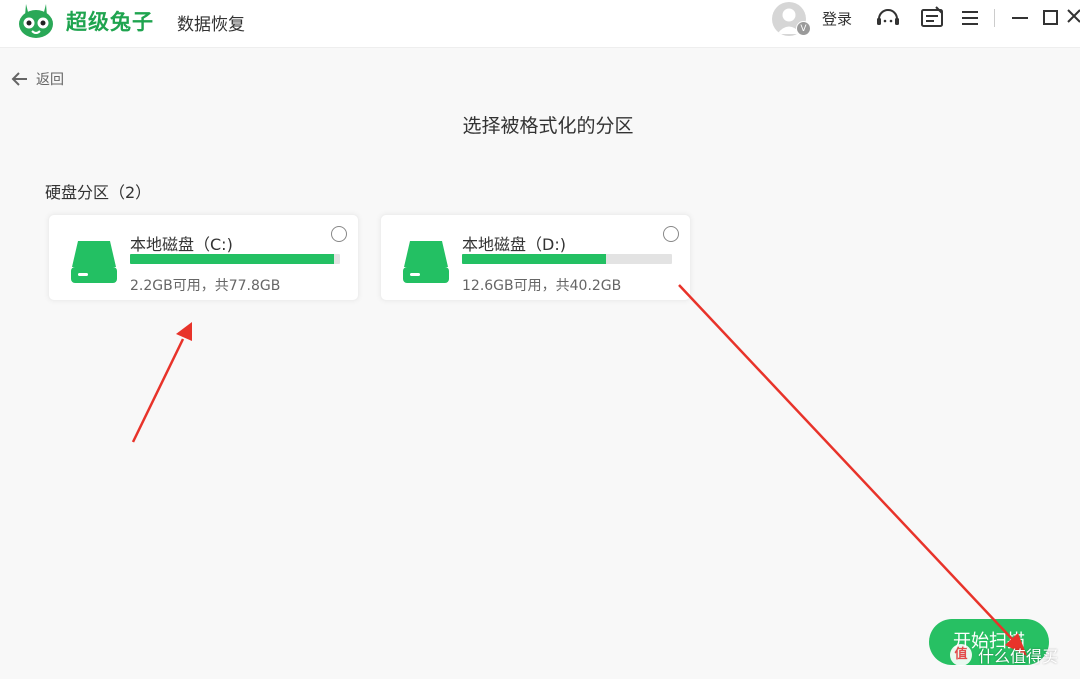  What do you see at coordinates (110, 22) in the screenshot?
I see `brand-name: 超级兔子` at bounding box center [110, 22].